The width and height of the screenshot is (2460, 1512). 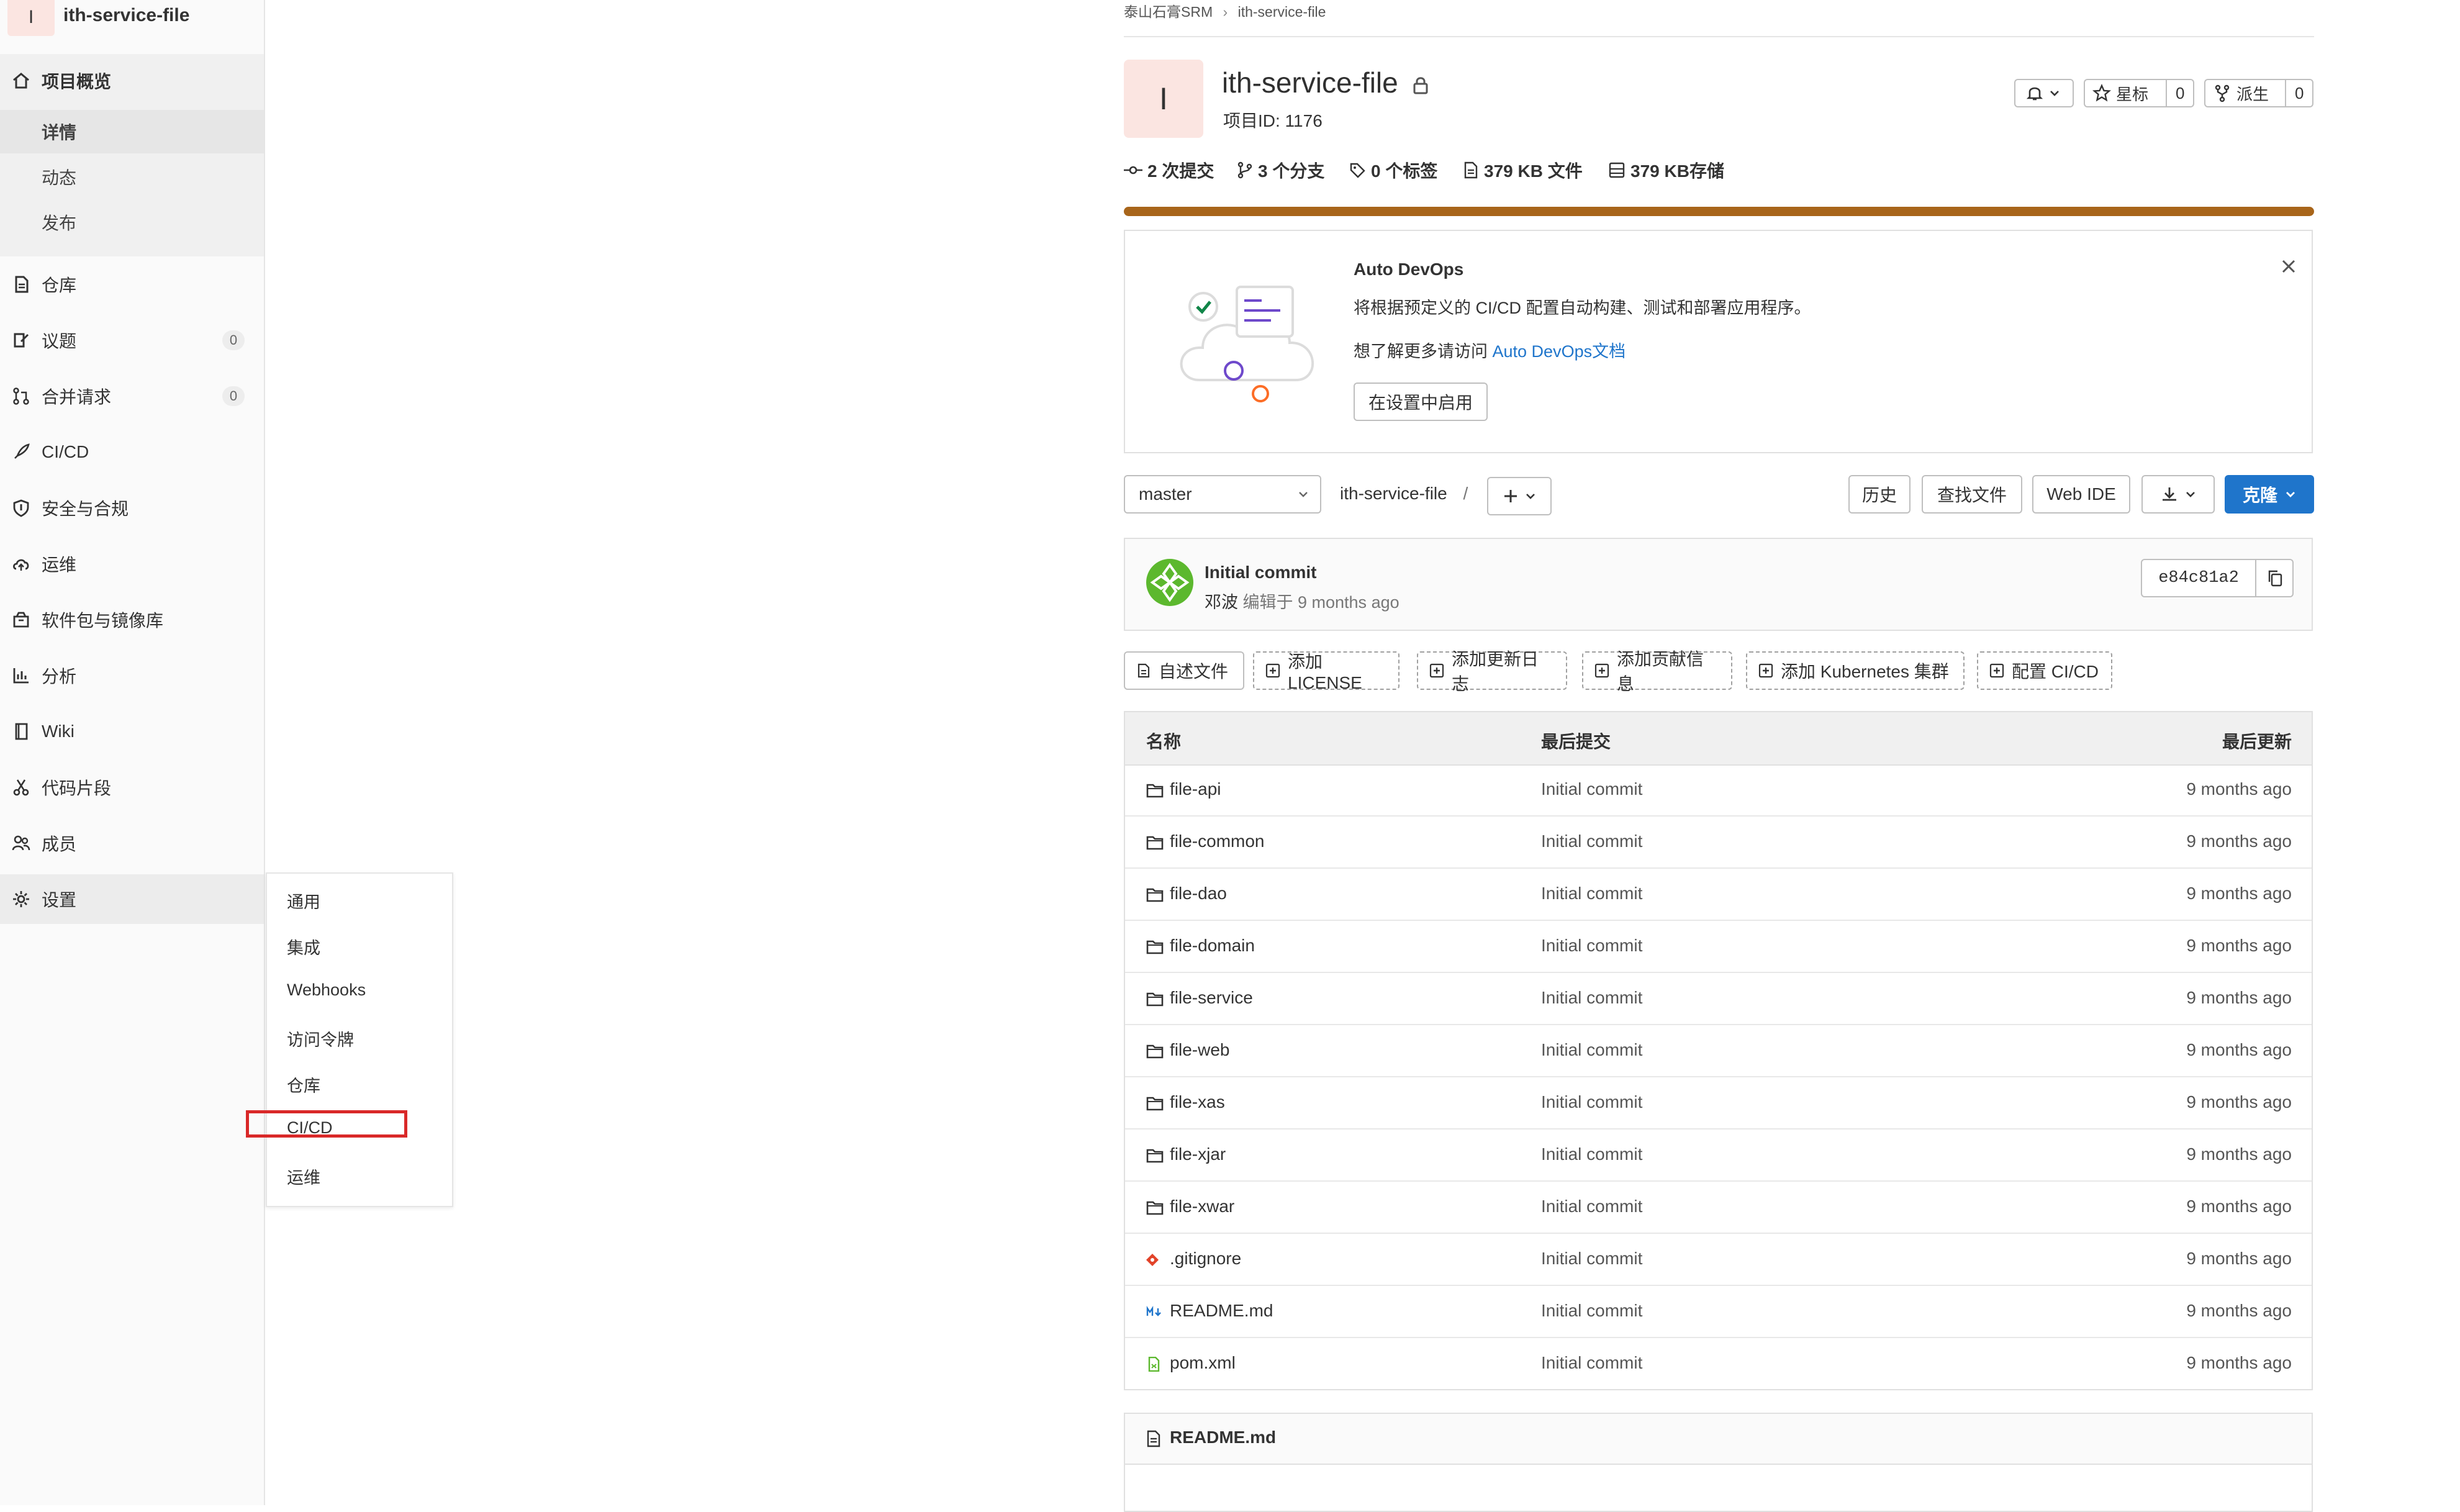 What do you see at coordinates (132, 222) in the screenshot?
I see `sidebar-sub-releases: 发布` at bounding box center [132, 222].